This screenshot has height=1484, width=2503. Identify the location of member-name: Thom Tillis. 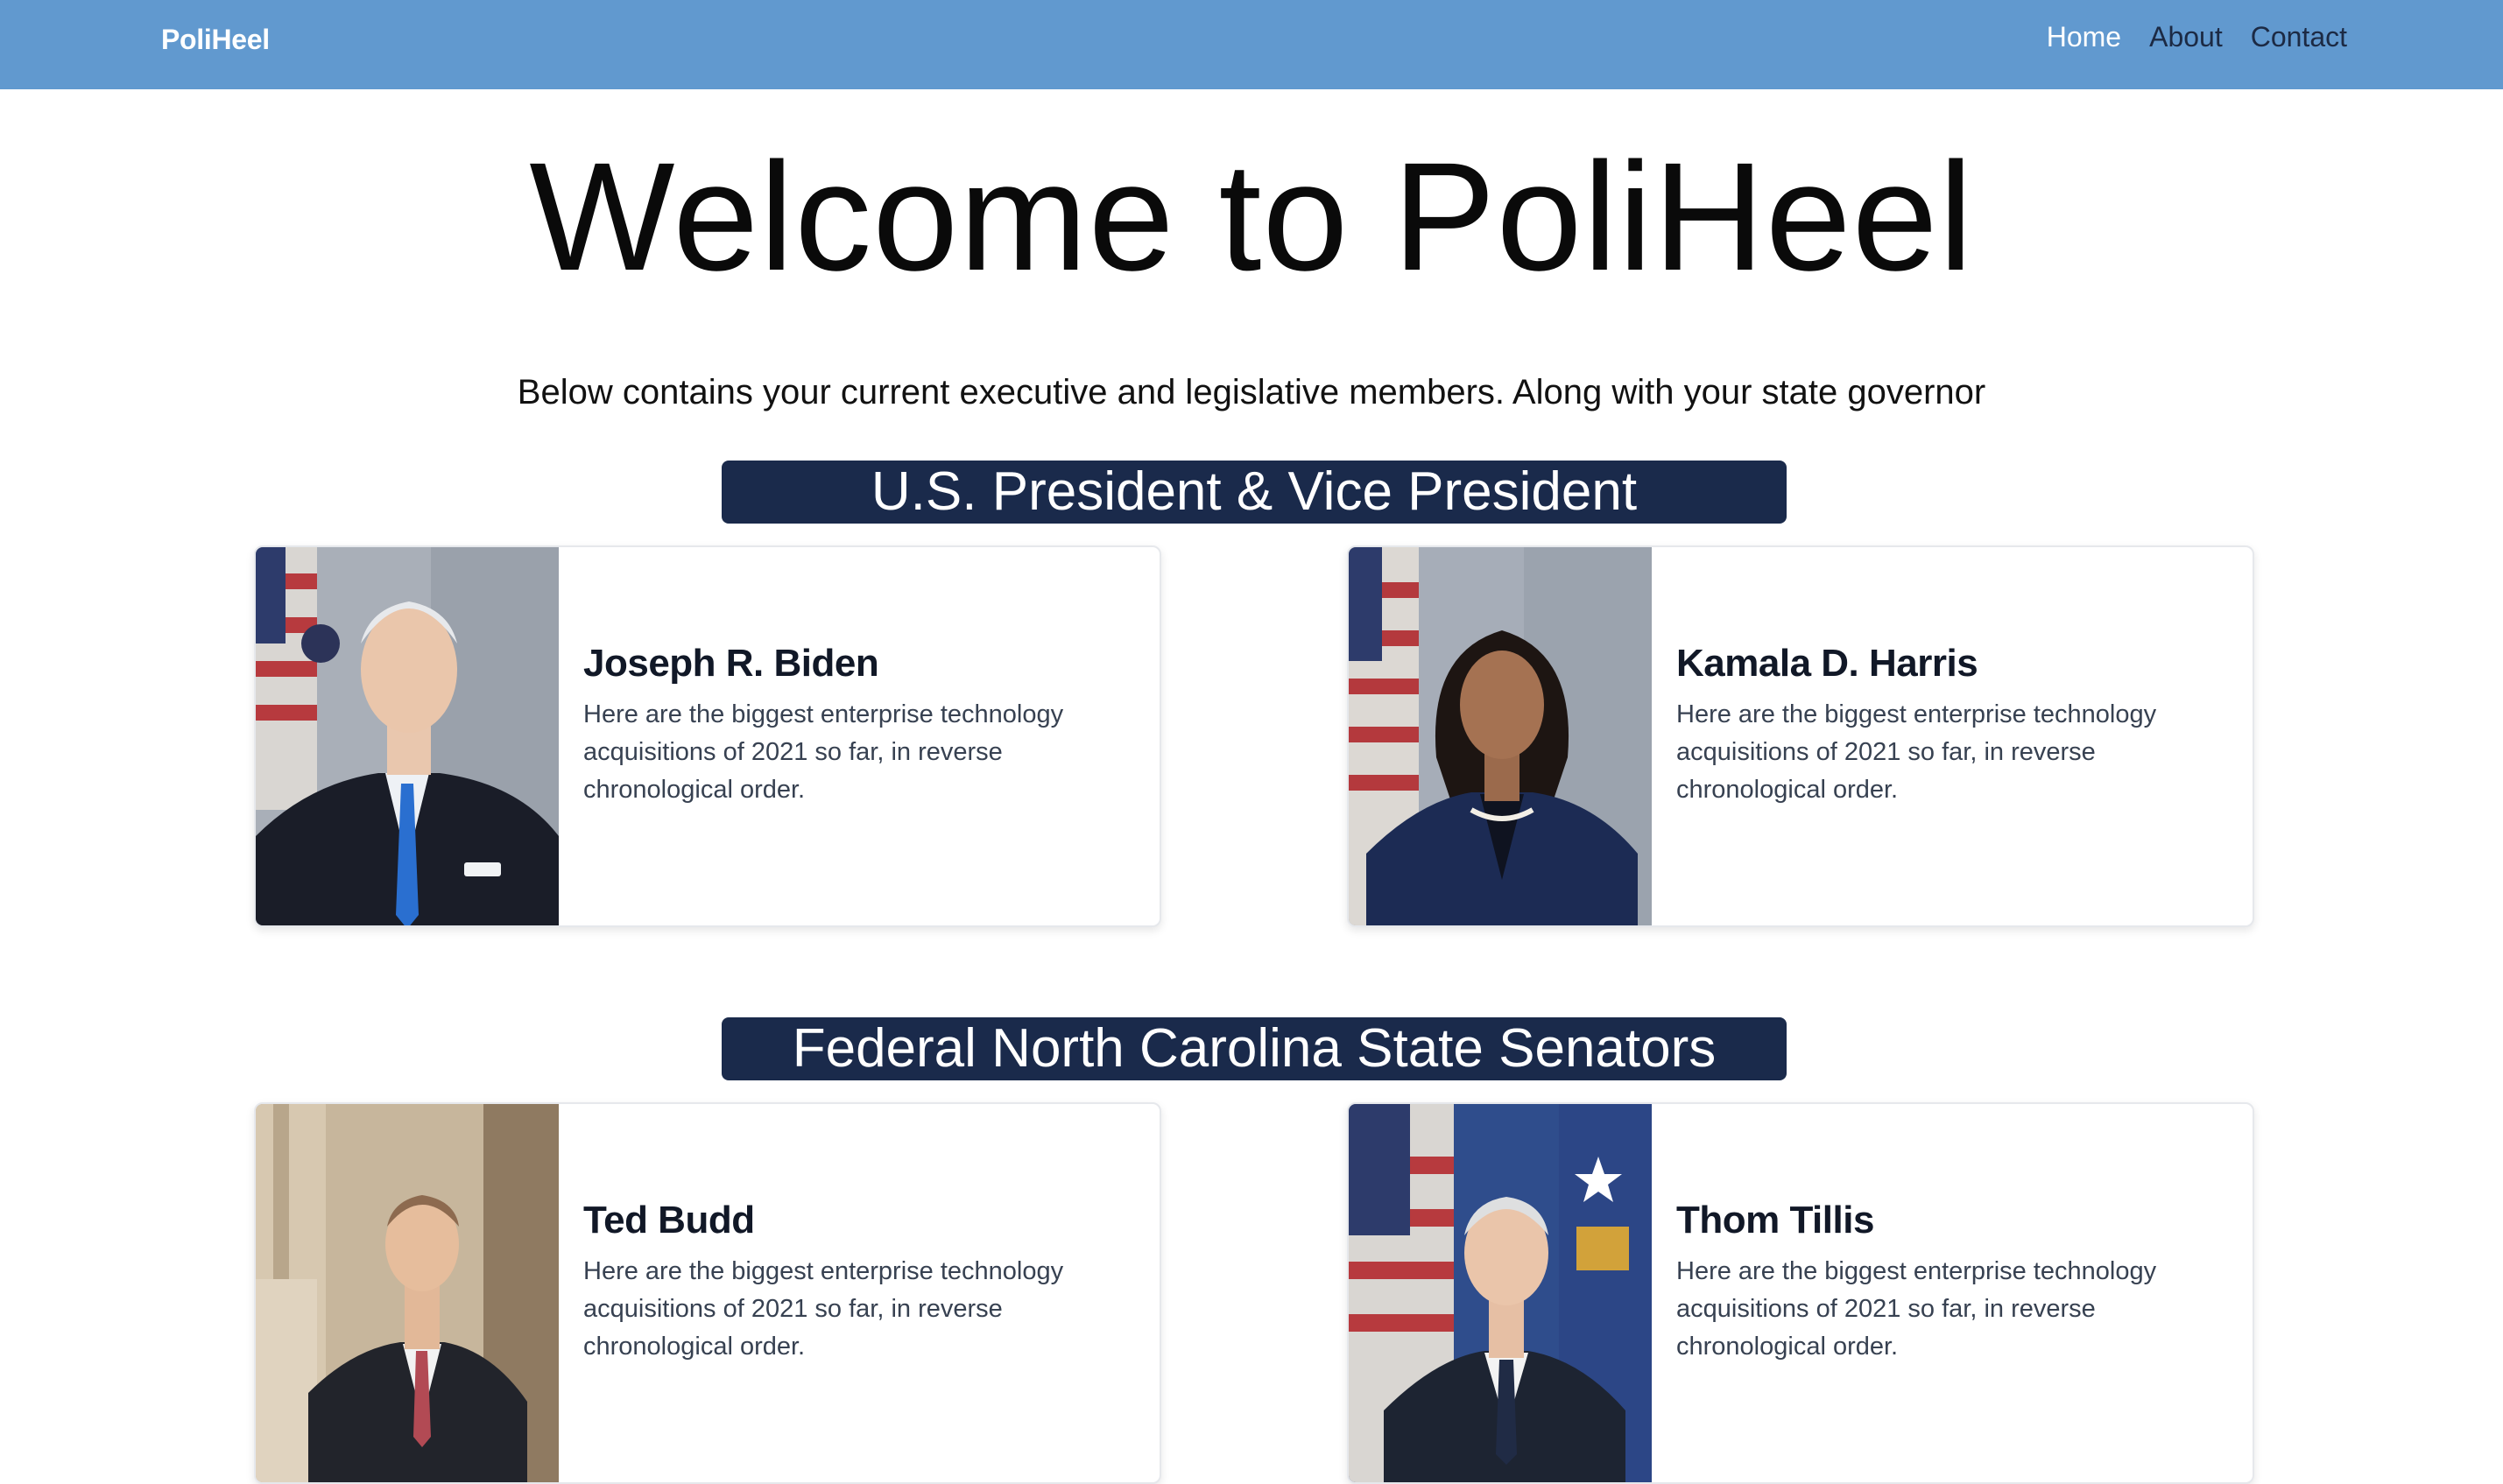
(1775, 1220).